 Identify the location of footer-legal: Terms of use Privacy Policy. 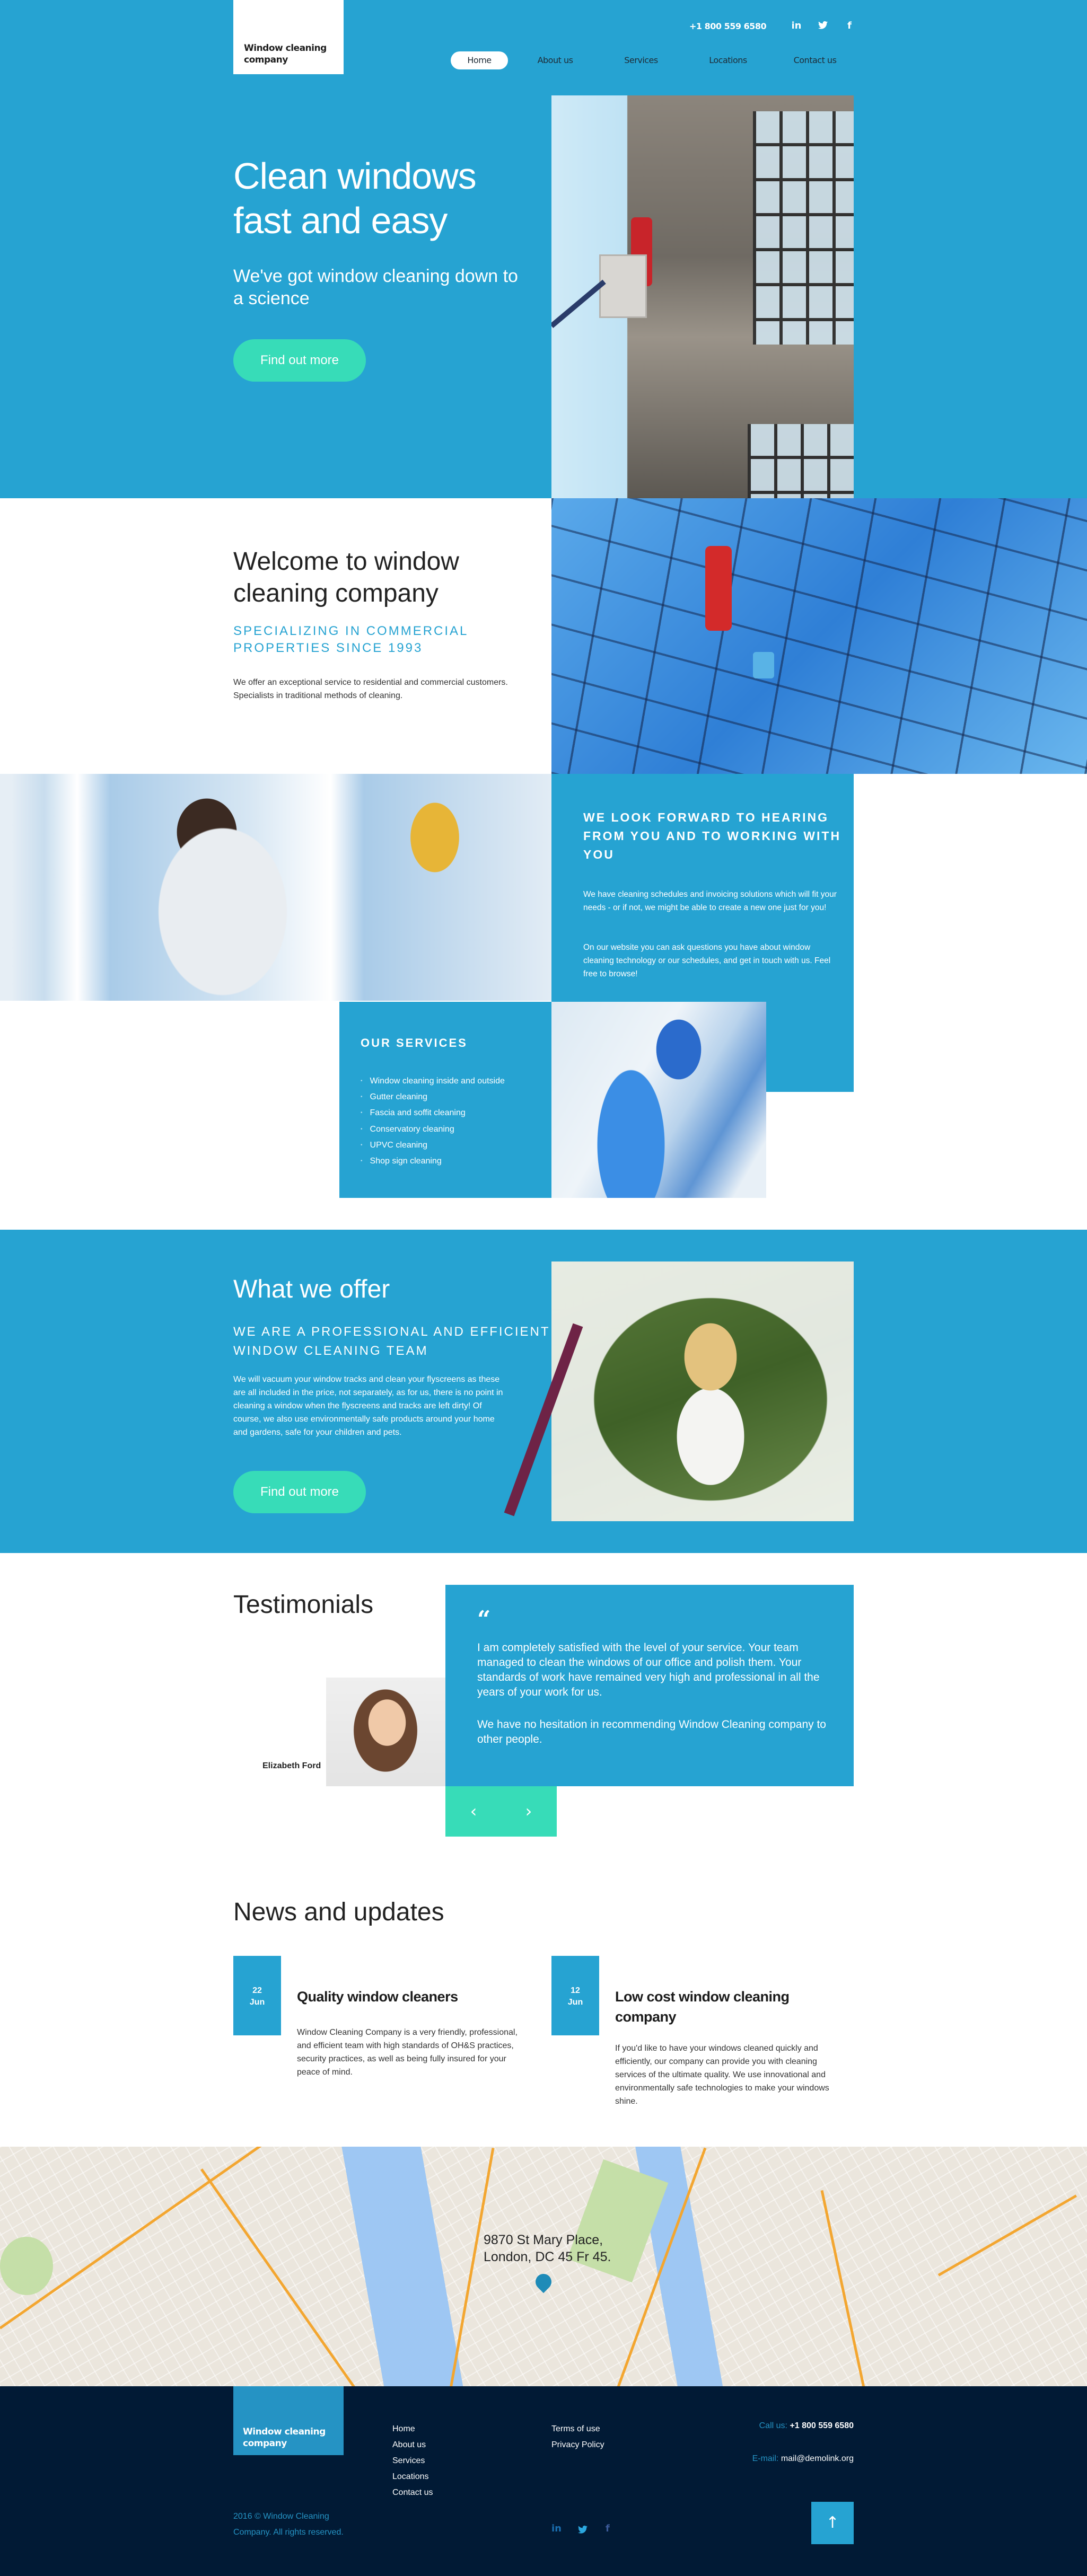
(577, 2437).